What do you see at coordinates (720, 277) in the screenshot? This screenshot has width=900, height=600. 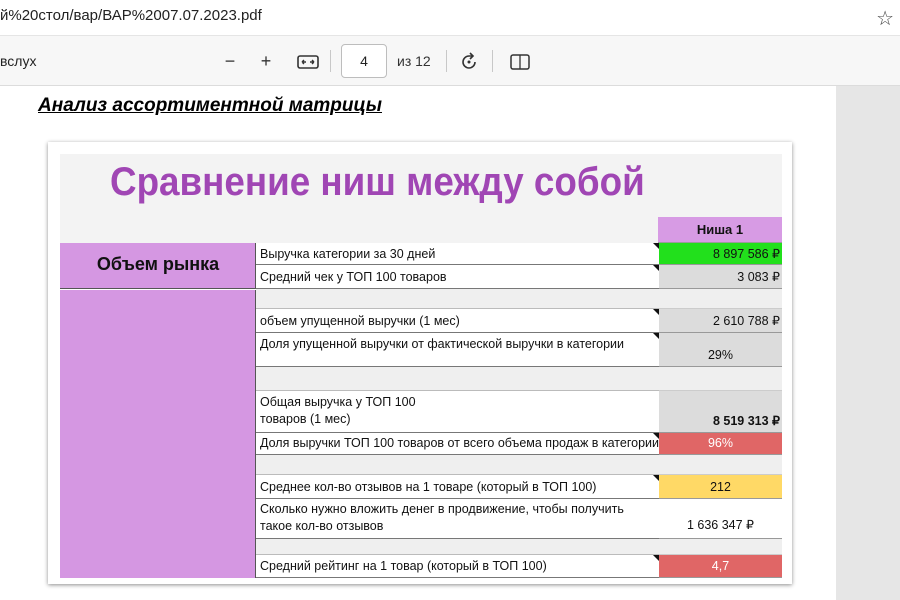 I see `row-value: 3 083 ₽` at bounding box center [720, 277].